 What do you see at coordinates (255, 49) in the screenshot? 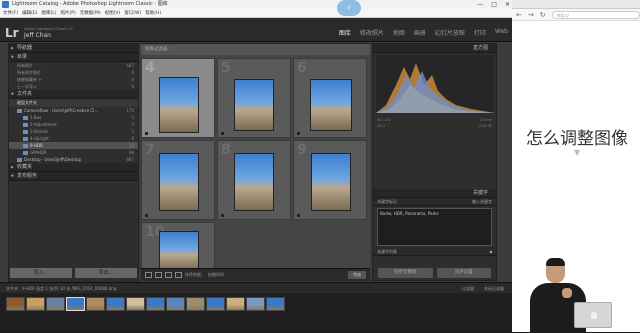
I see `library-filter-bar: 图库过滤器：` at bounding box center [255, 49].